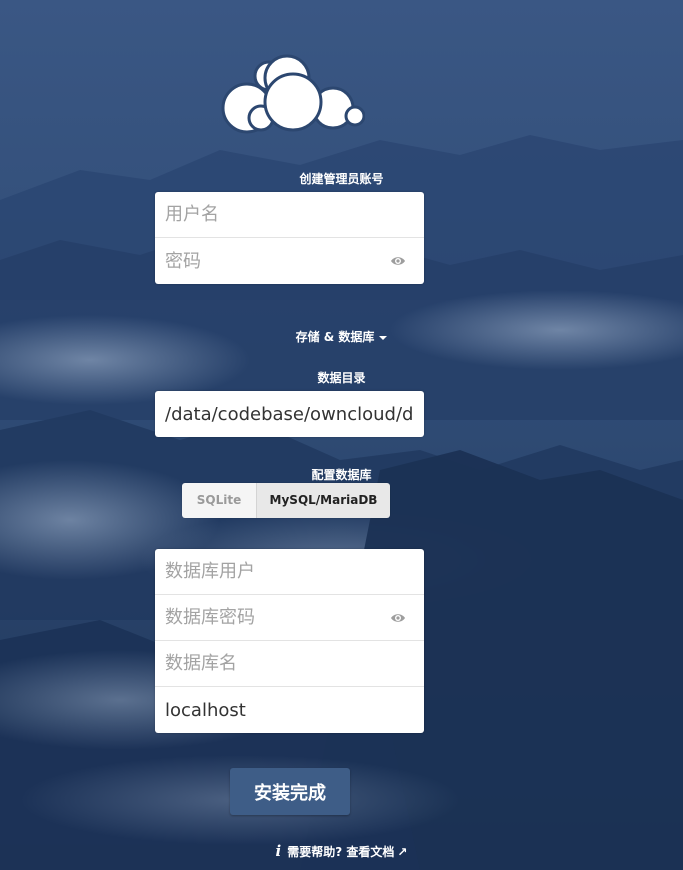 The width and height of the screenshot is (683, 870). I want to click on admin-section-label: 创建管理员账号, so click(341, 179).